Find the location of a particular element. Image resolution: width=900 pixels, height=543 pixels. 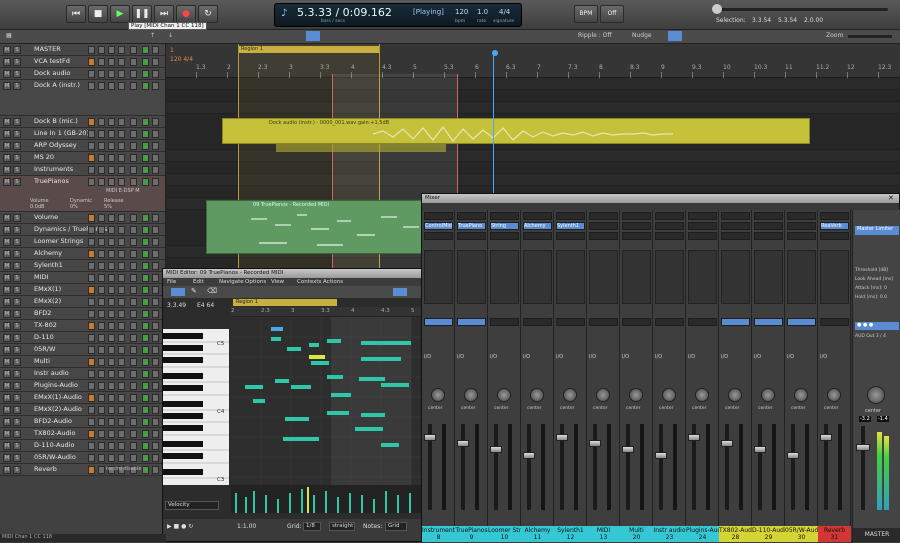

skip-icon: ⏭ is located at coordinates (164, 14).